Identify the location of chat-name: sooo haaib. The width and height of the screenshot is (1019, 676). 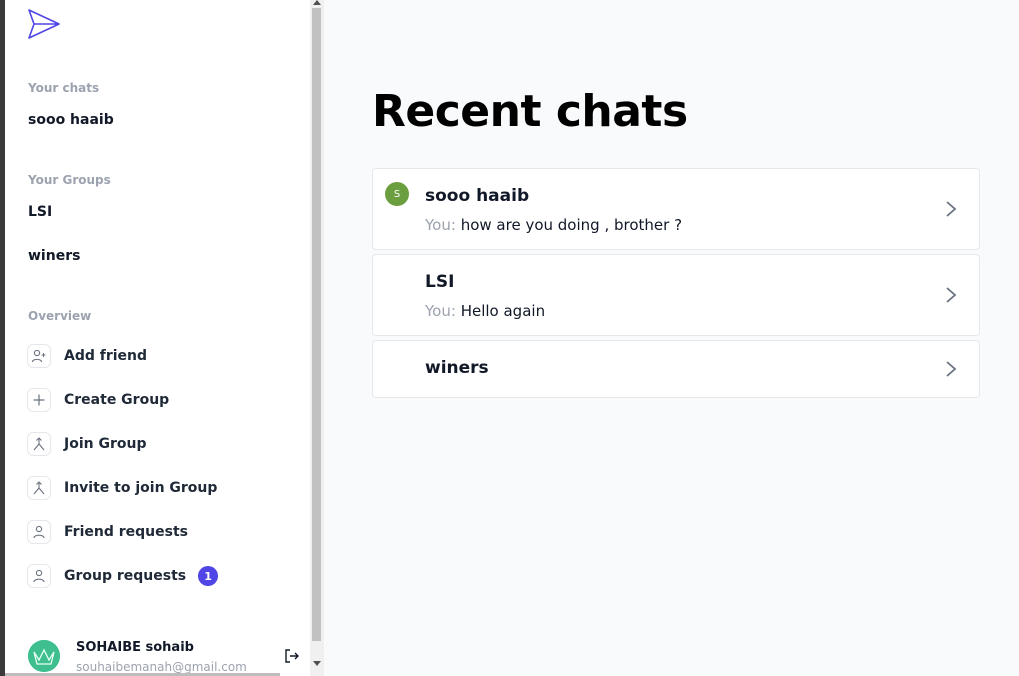
(477, 196).